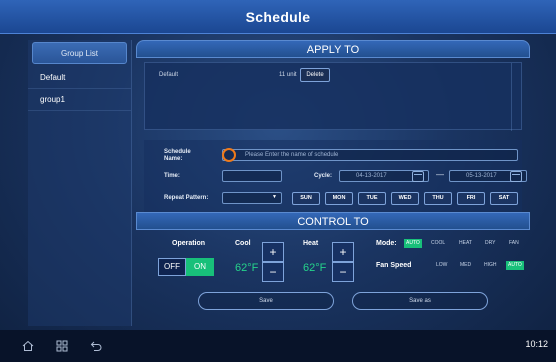  Describe the element at coordinates (292, 155) in the screenshot. I see `schedule-name-placeholder: Please Enter the name of schedule` at that location.